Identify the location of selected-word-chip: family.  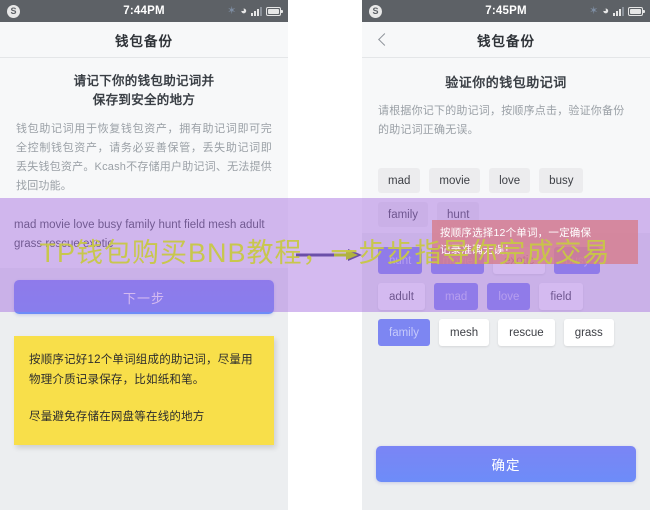
(403, 214).